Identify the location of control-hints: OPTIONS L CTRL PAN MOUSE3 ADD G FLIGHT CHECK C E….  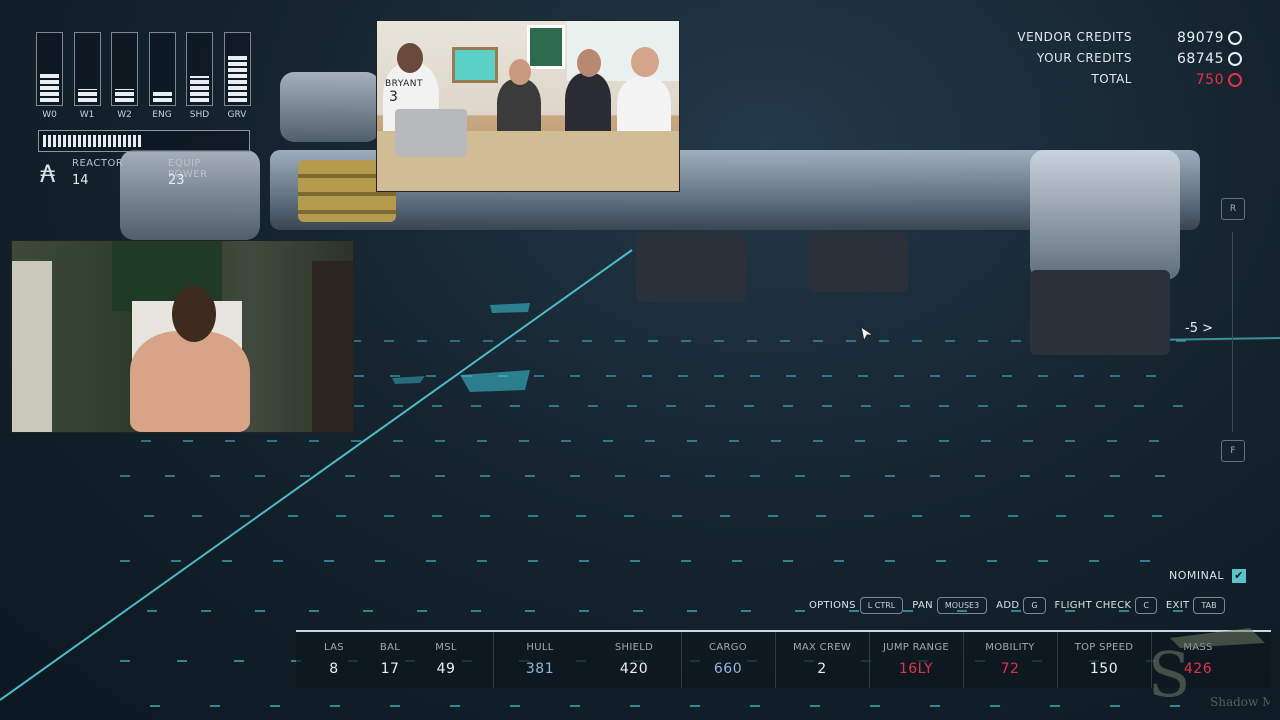
(1012, 605).